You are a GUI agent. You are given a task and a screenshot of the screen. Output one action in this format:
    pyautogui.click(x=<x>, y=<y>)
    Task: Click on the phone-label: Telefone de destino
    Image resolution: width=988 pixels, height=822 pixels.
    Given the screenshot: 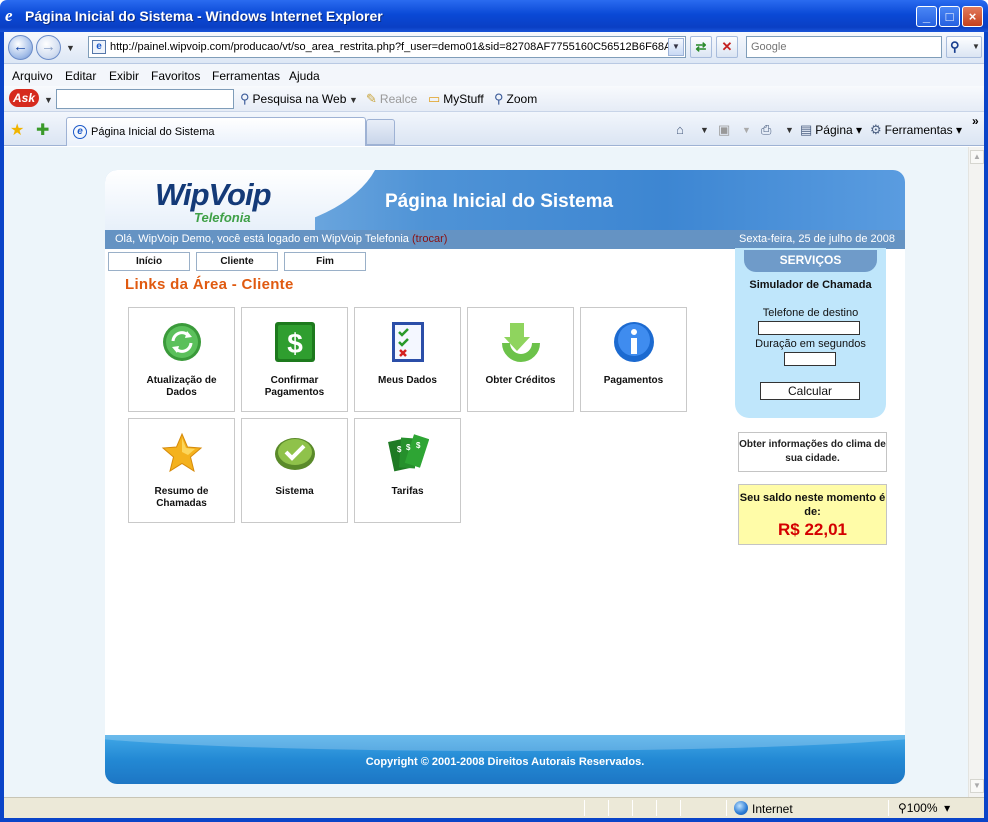 What is the action you would take?
    pyautogui.click(x=810, y=313)
    